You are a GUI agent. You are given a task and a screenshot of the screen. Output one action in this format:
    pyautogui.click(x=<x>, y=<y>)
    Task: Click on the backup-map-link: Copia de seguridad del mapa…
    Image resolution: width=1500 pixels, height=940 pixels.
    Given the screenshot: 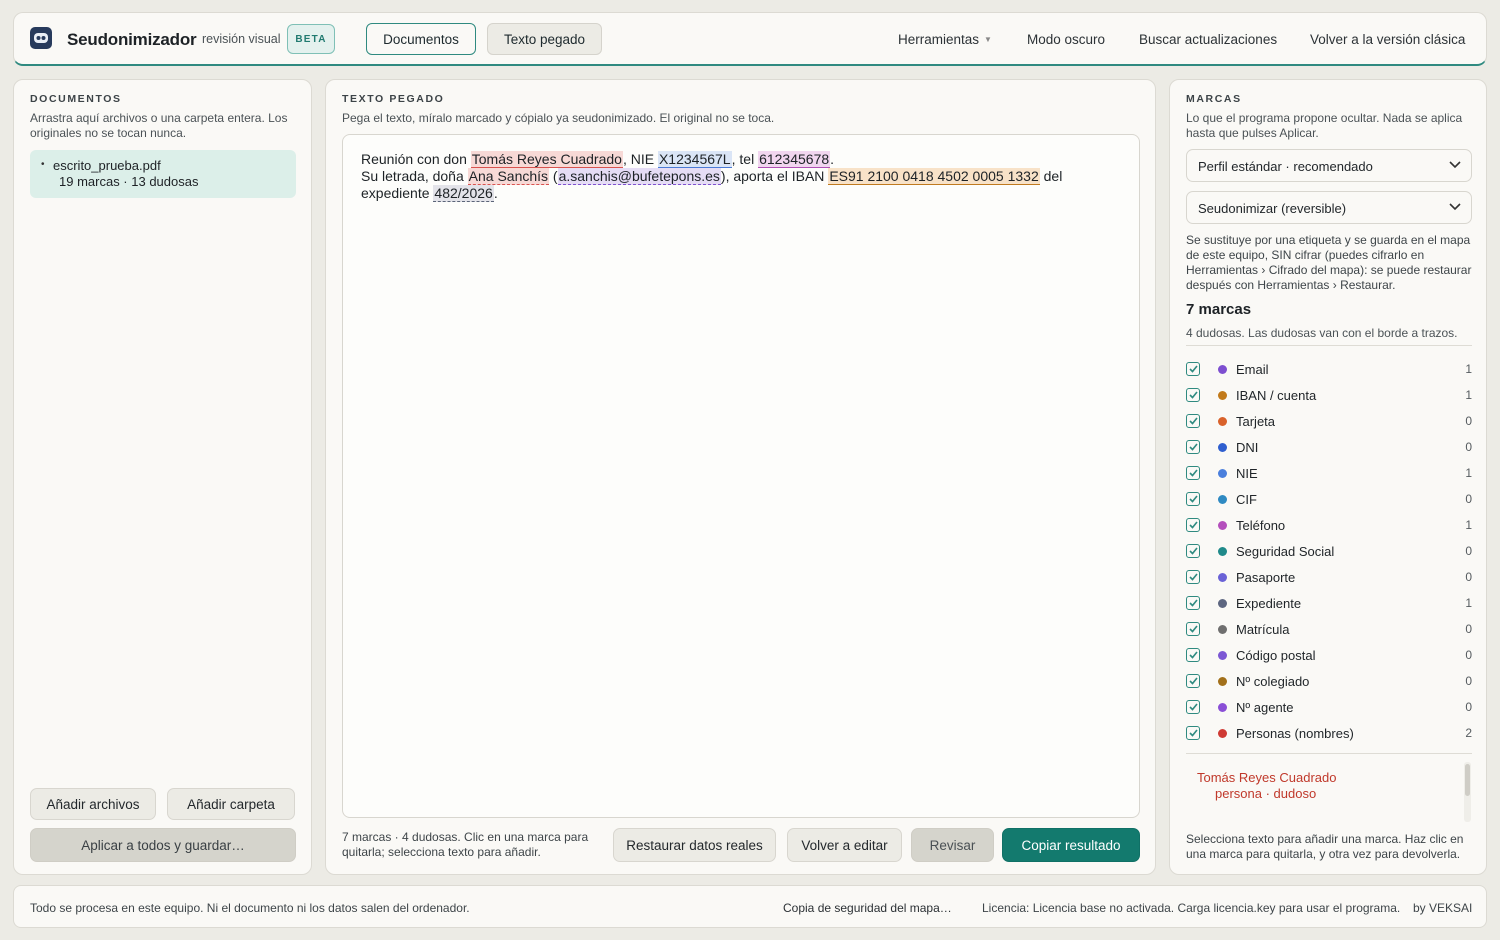 What is the action you would take?
    pyautogui.click(x=867, y=908)
    